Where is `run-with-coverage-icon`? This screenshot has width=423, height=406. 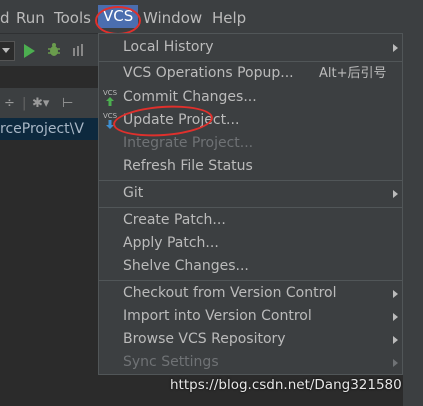 run-with-coverage-icon is located at coordinates (79, 50).